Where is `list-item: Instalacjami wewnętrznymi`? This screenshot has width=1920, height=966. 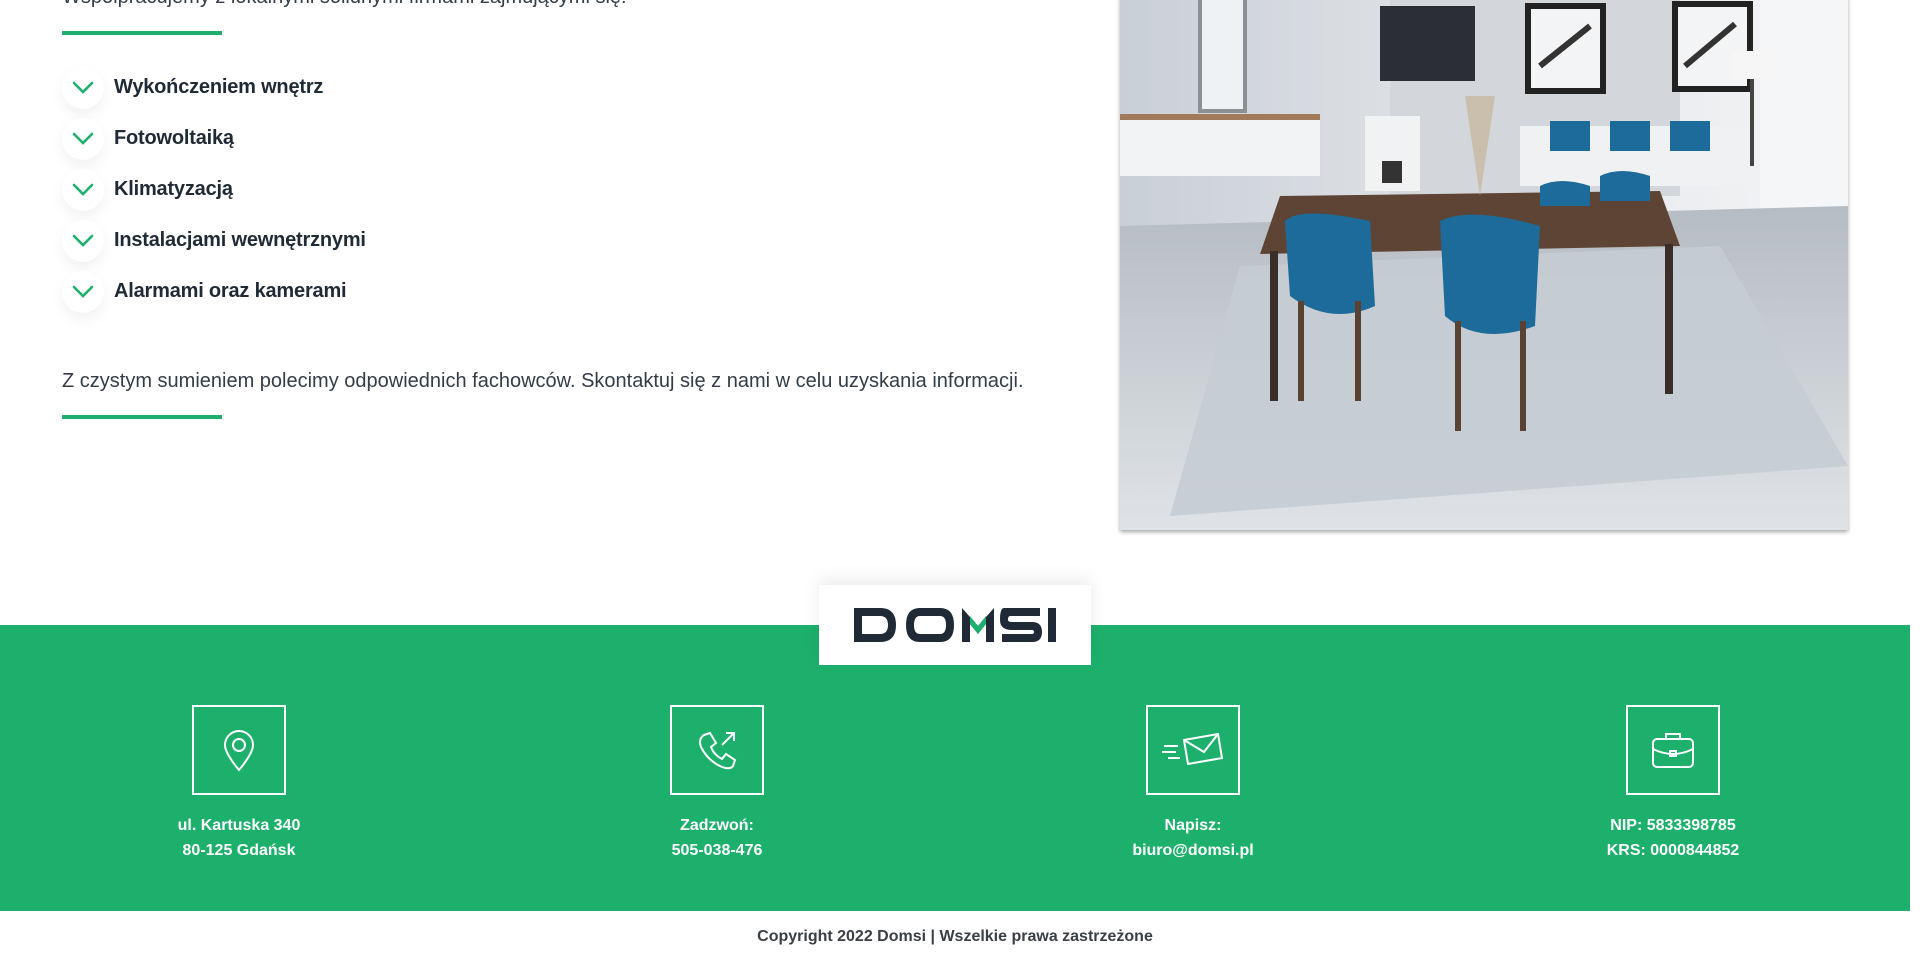
list-item: Instalacjami wewnętrznymi is located at coordinates (214, 240).